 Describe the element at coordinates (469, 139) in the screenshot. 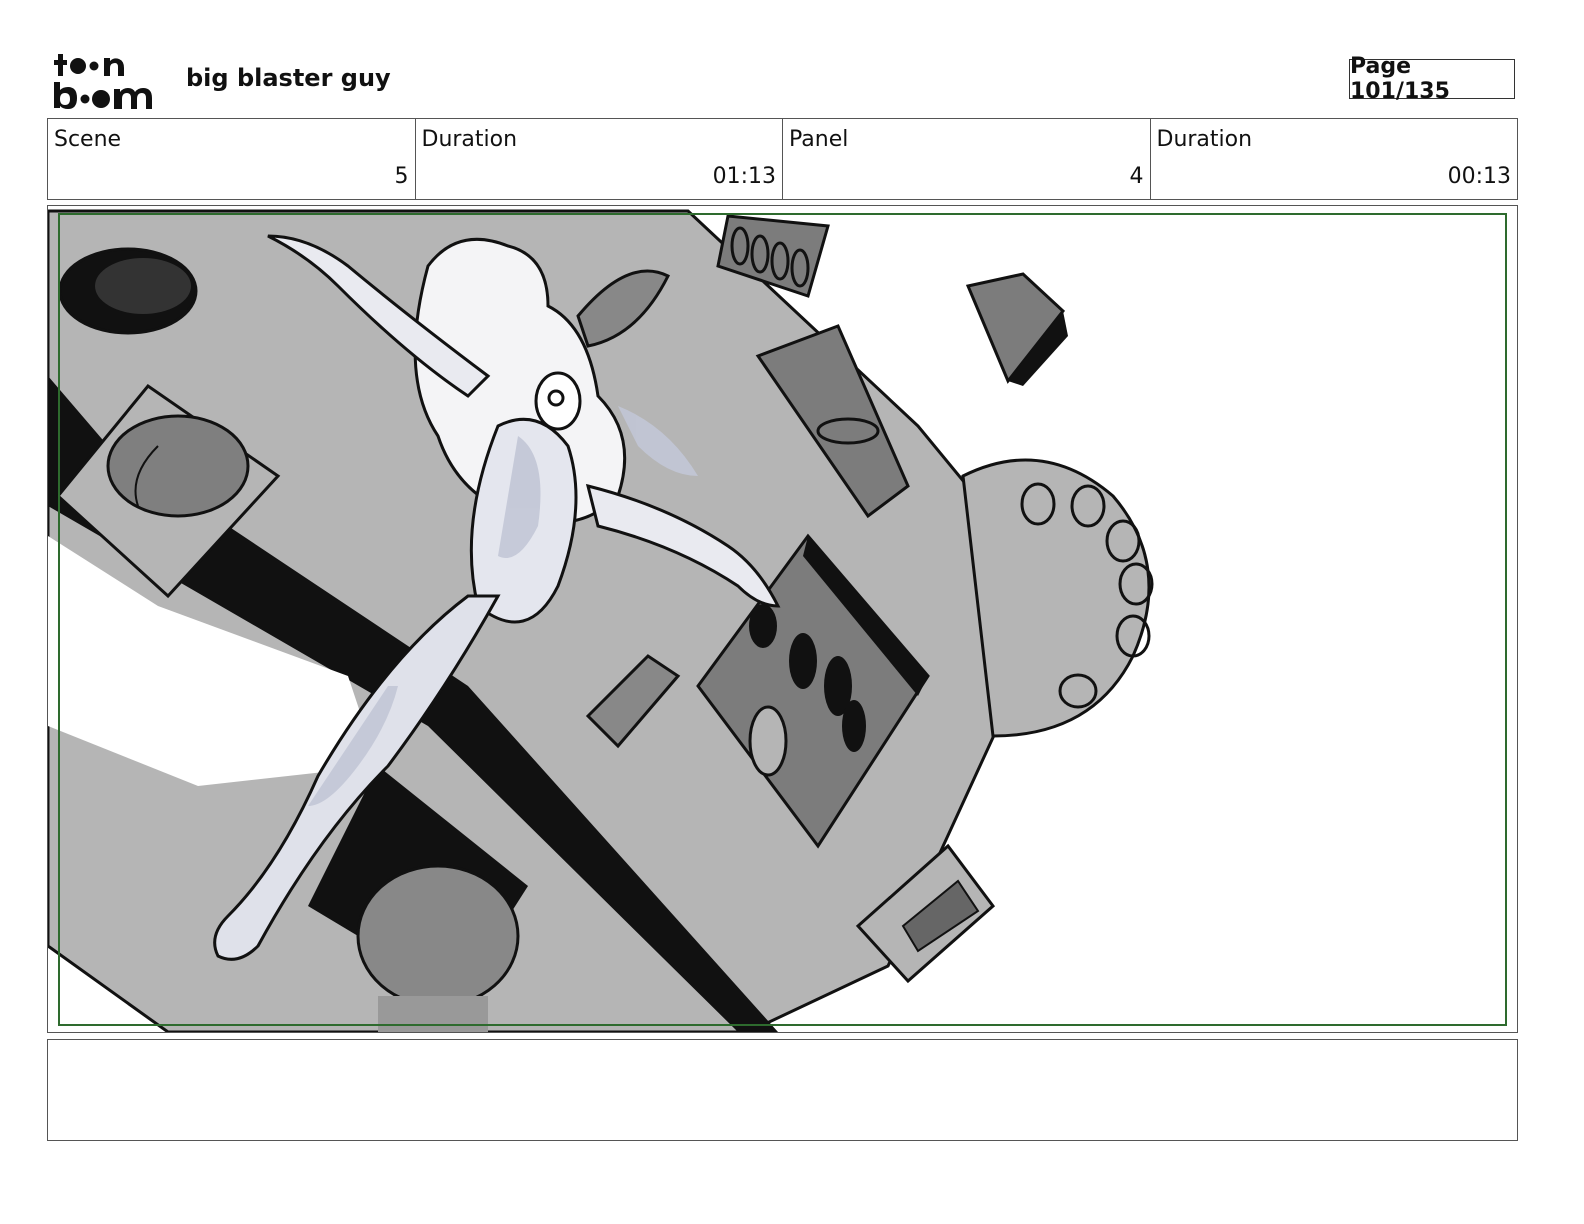

I see `scene-duration-label: Duration` at that location.